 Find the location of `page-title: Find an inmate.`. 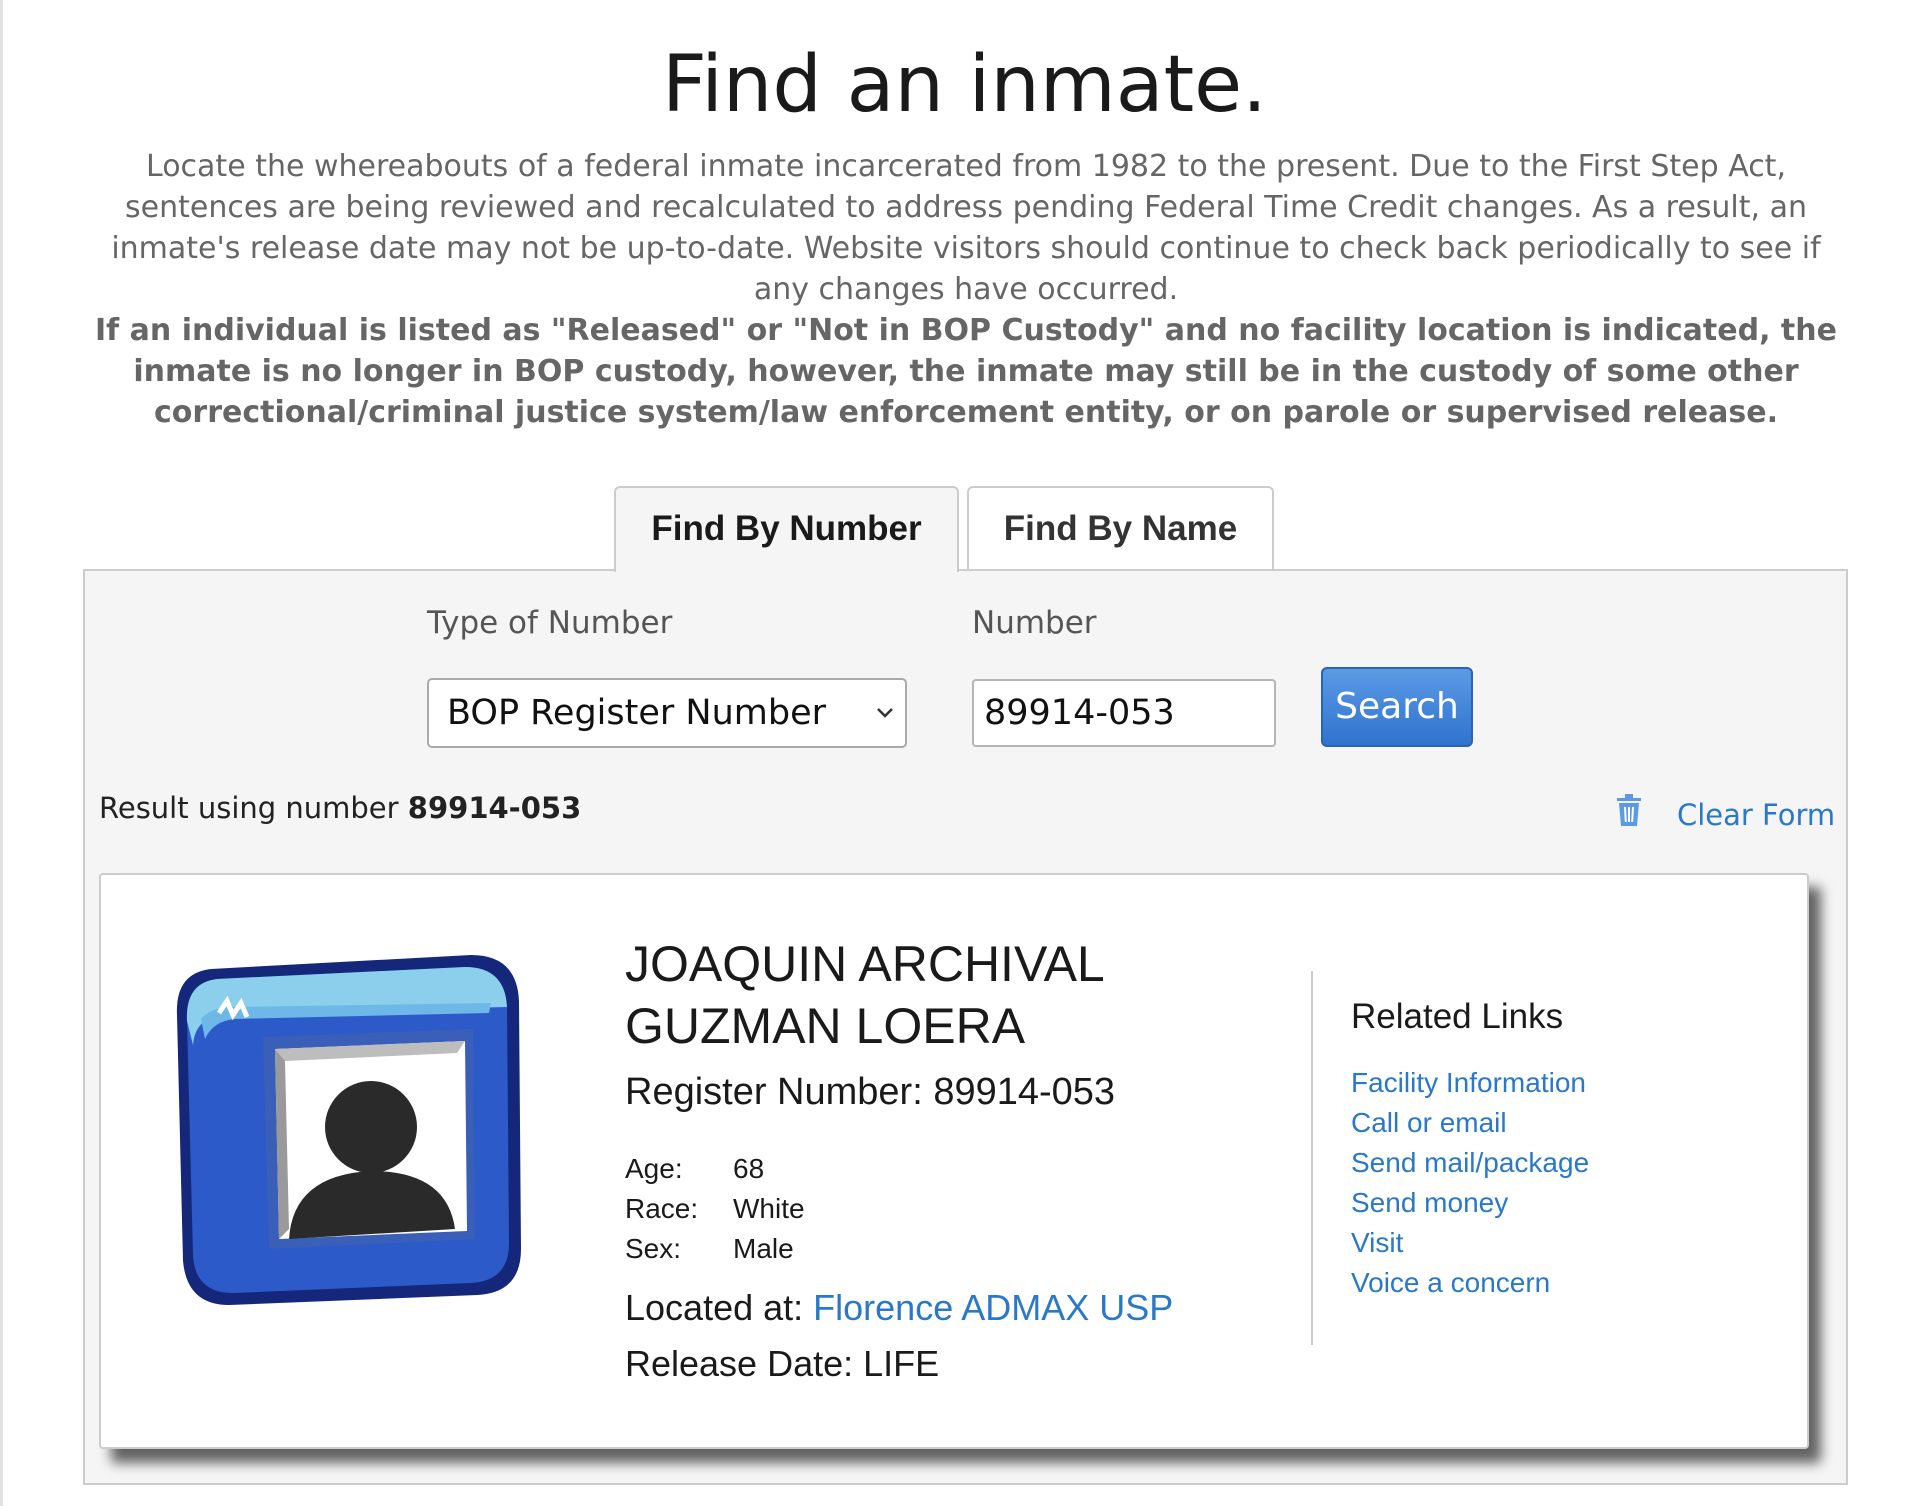

page-title: Find an inmate. is located at coordinates (964, 85).